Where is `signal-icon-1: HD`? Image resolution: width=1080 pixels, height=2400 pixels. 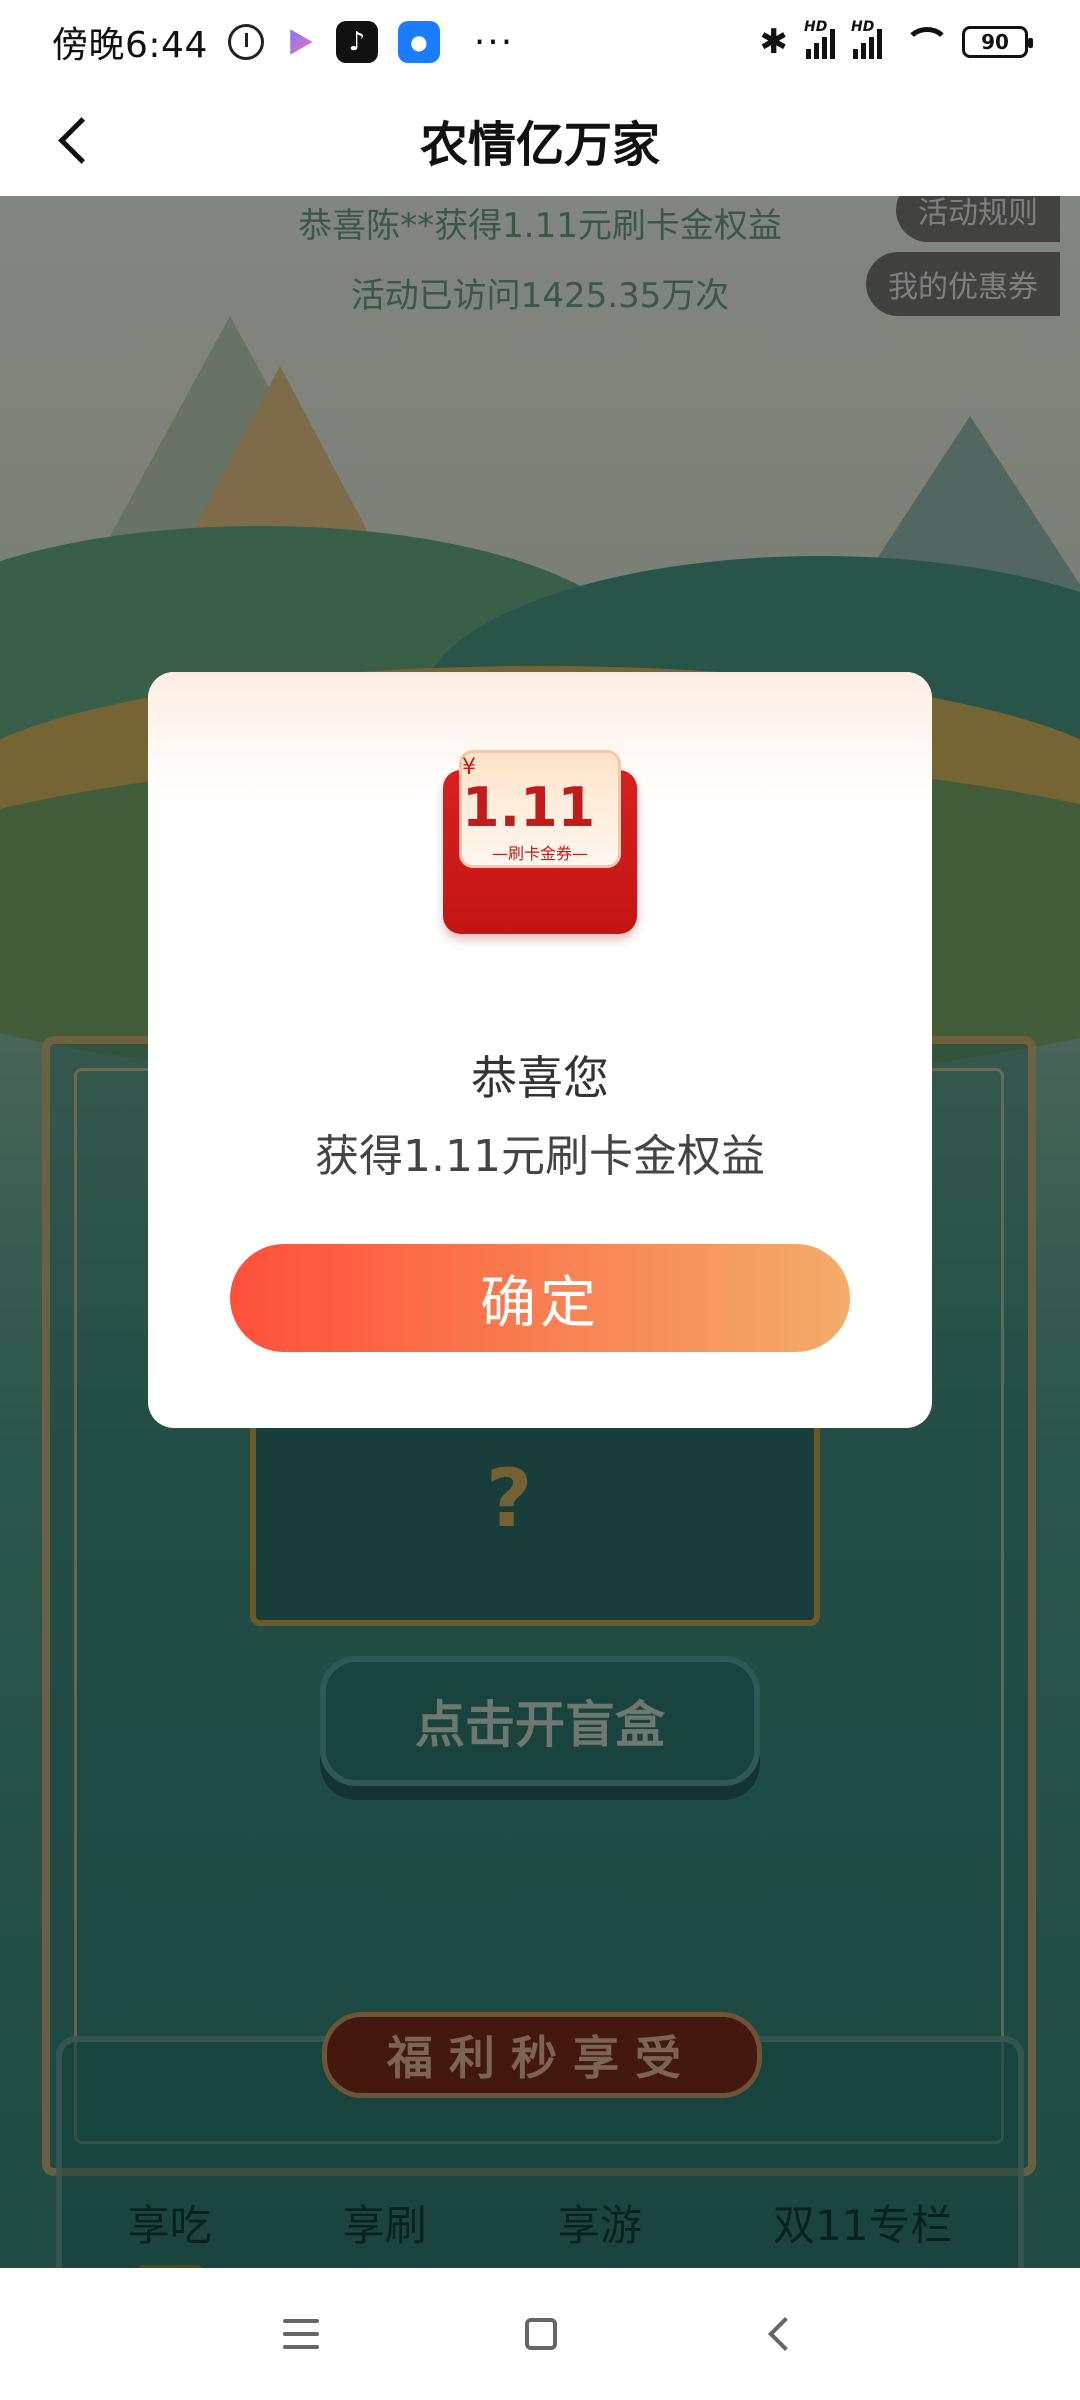 signal-icon-1: HD is located at coordinates (819, 39).